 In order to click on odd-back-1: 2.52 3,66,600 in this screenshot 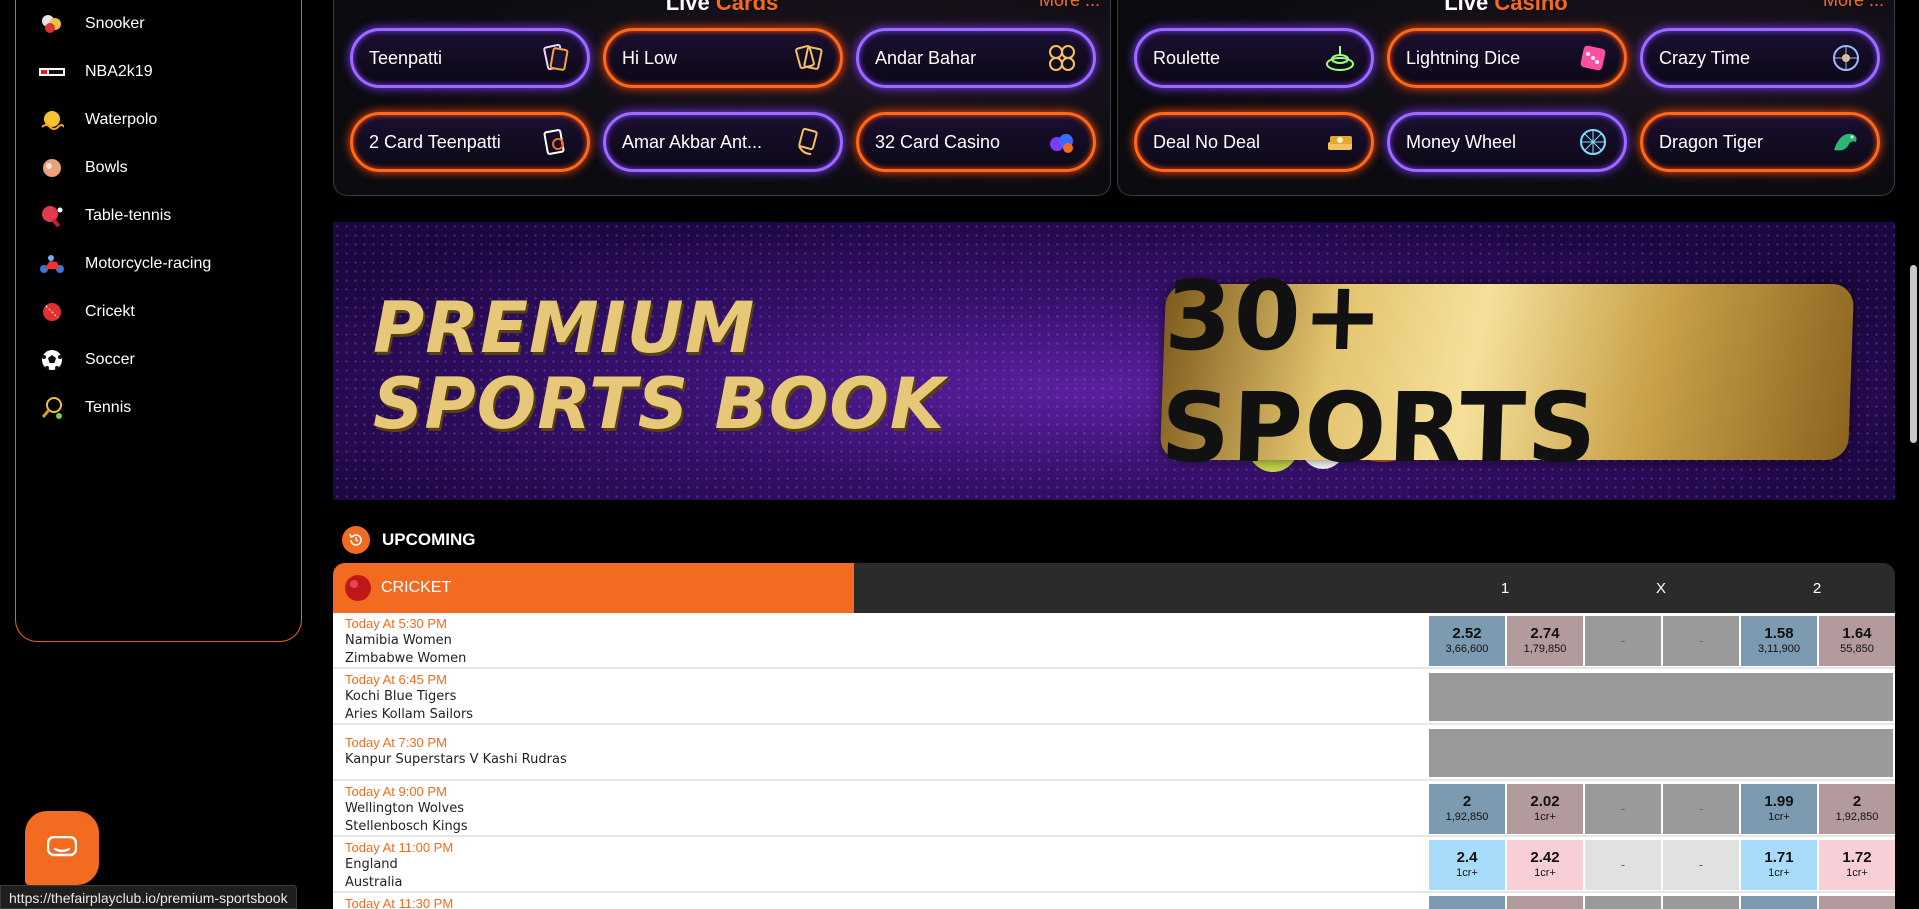, I will do `click(1467, 641)`.